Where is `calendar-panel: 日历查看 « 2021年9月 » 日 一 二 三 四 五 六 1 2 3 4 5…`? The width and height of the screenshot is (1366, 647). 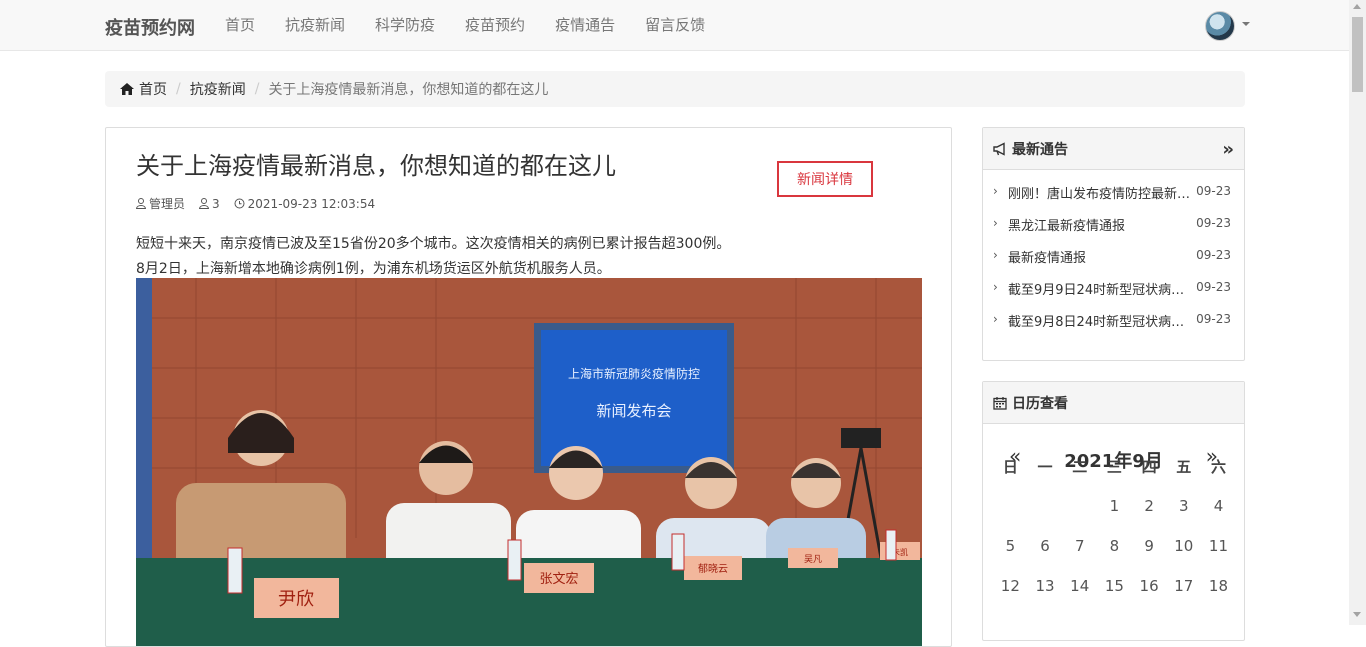 calendar-panel: 日历查看 « 2021年9月 » 日 一 二 三 四 五 六 1 2 3 4 5… is located at coordinates (1113, 511).